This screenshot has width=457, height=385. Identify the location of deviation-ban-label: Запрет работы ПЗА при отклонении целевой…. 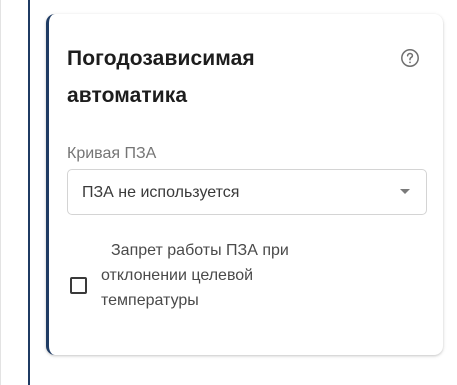
(236, 275).